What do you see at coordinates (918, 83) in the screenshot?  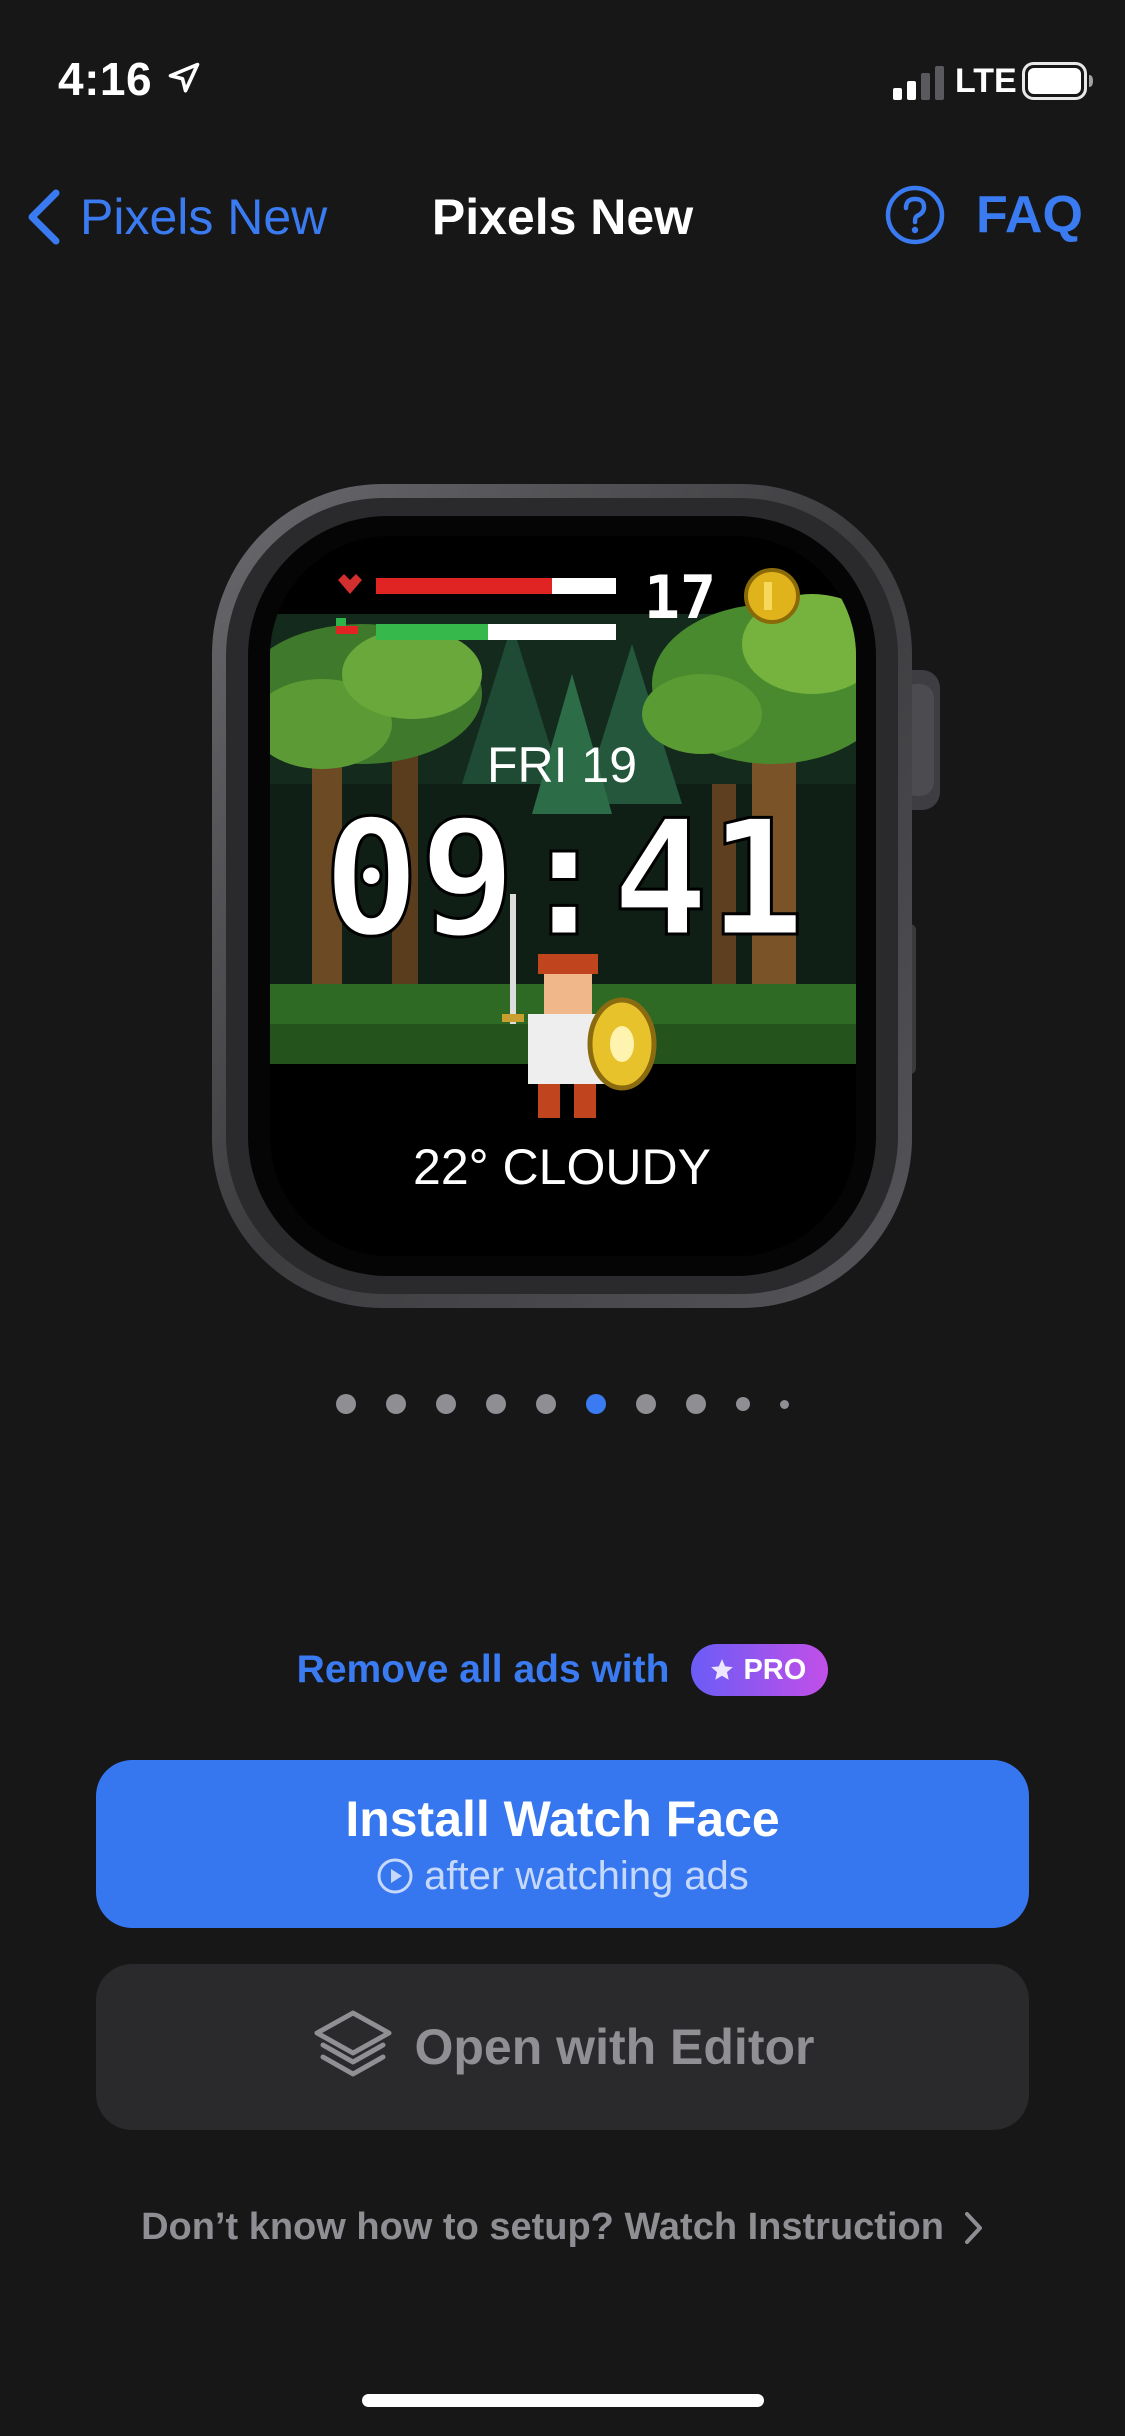 I see `cellular-signal-icon` at bounding box center [918, 83].